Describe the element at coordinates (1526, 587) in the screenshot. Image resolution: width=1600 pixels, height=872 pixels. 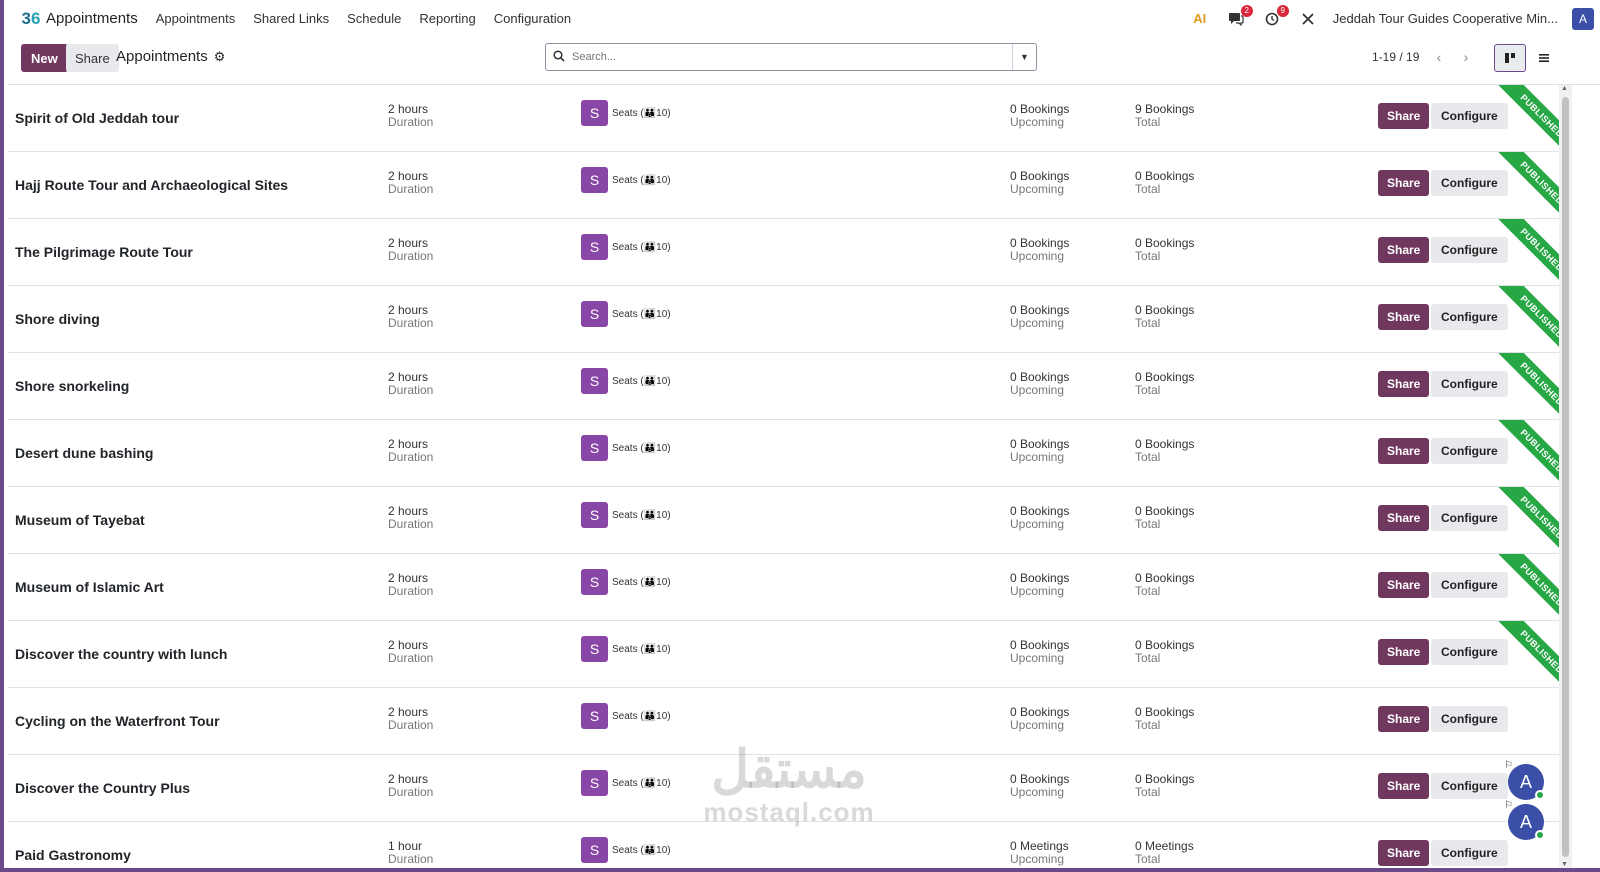
I see `published-ribbon-label: PUBLISHED` at that location.